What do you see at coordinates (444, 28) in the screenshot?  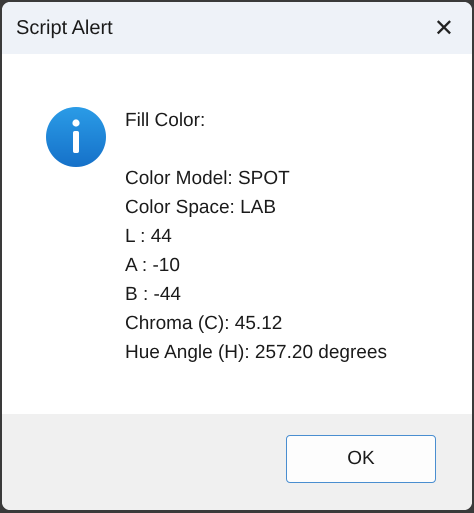 I see `close-button: ✕` at bounding box center [444, 28].